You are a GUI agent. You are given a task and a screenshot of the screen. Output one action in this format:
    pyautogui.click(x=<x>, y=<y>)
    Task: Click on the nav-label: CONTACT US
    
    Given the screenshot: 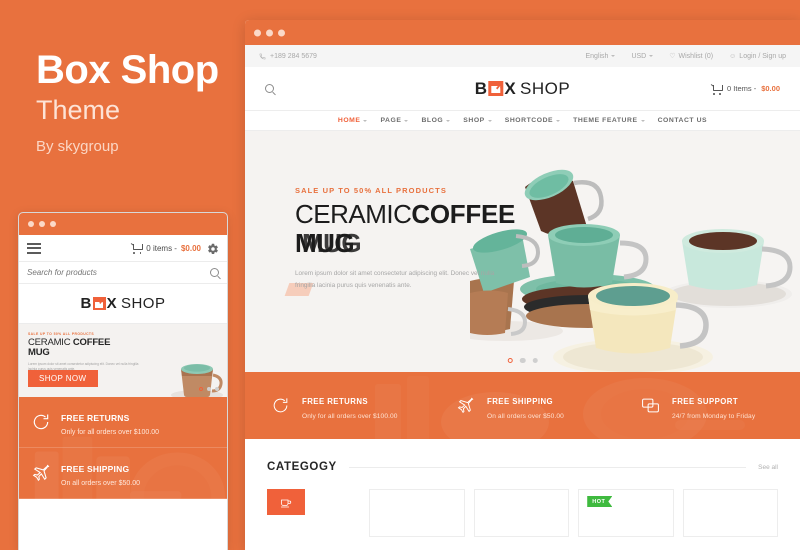 What is the action you would take?
    pyautogui.click(x=682, y=120)
    